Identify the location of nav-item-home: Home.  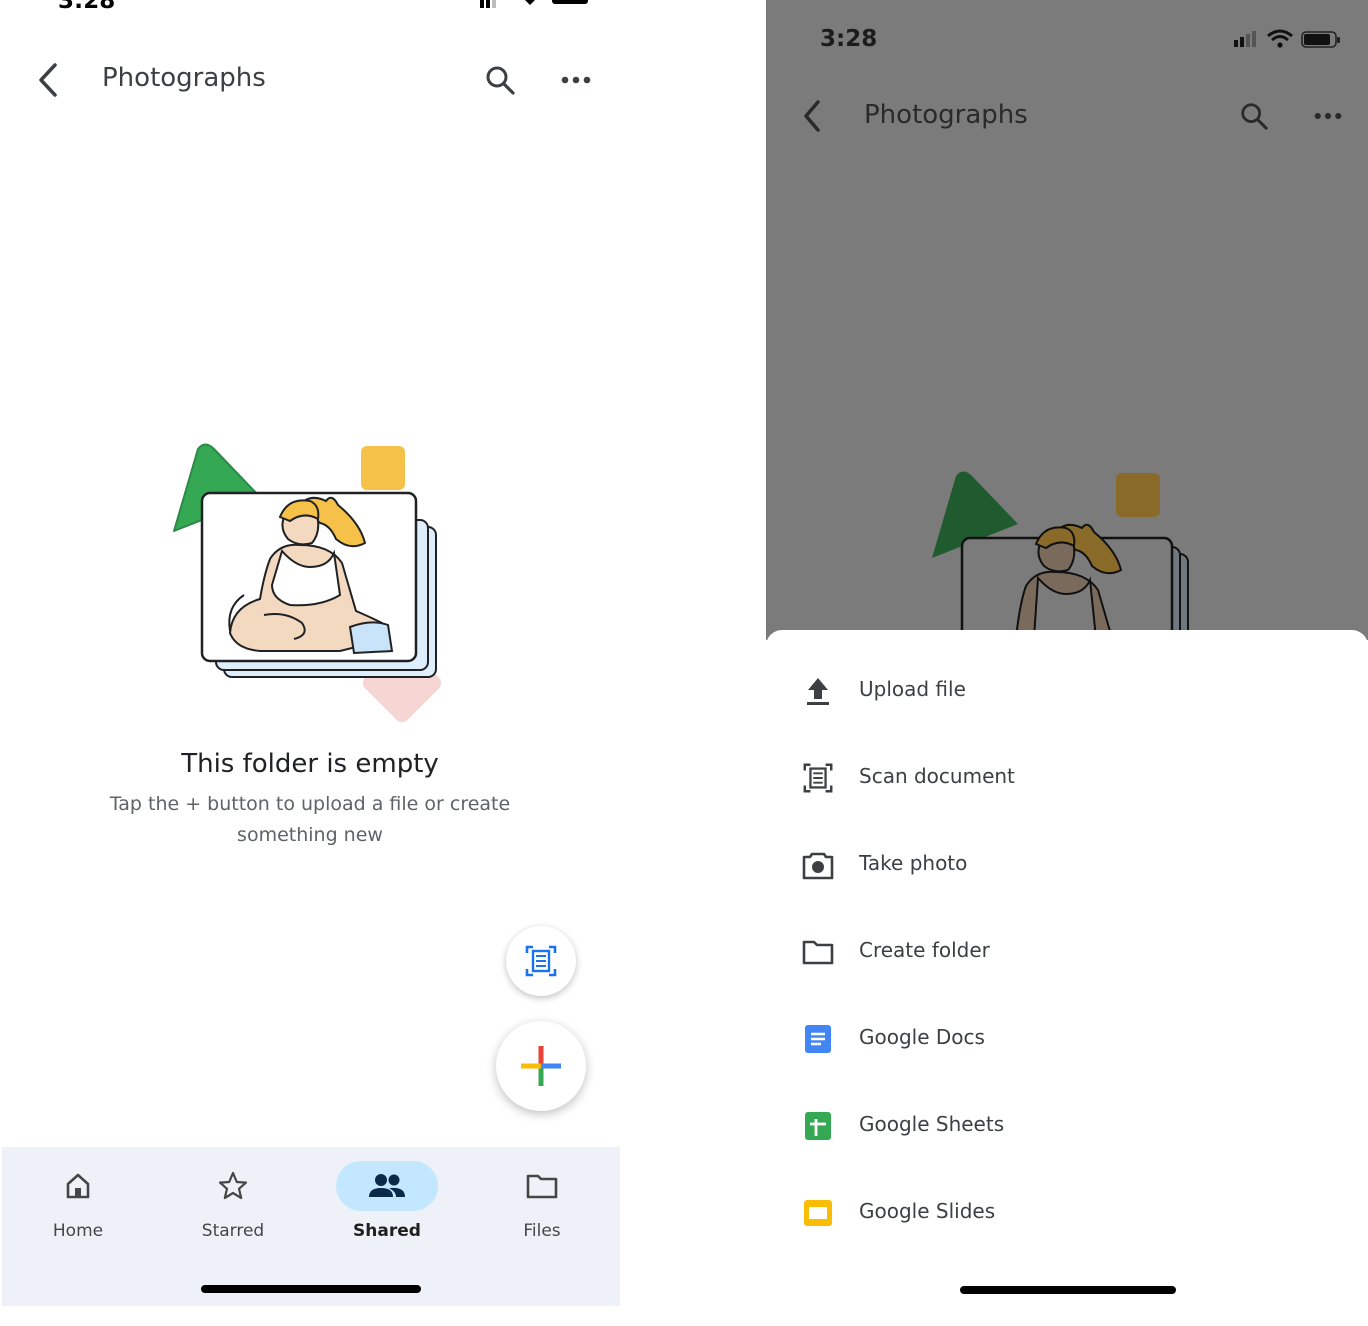
(78, 1211).